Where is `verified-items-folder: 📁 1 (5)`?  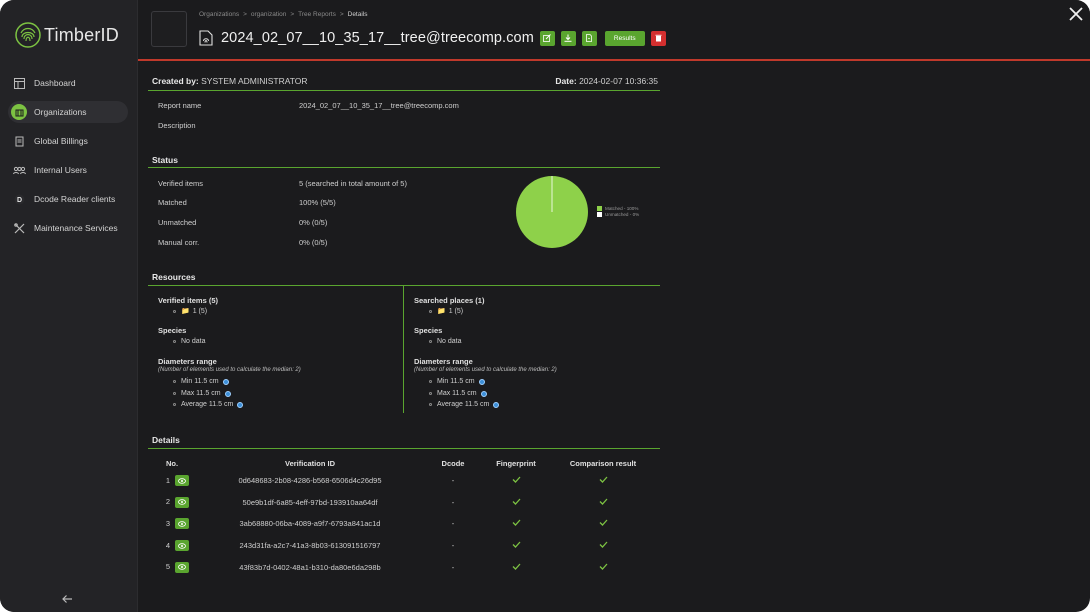
verified-items-folder: 📁 1 (5) is located at coordinates (190, 311).